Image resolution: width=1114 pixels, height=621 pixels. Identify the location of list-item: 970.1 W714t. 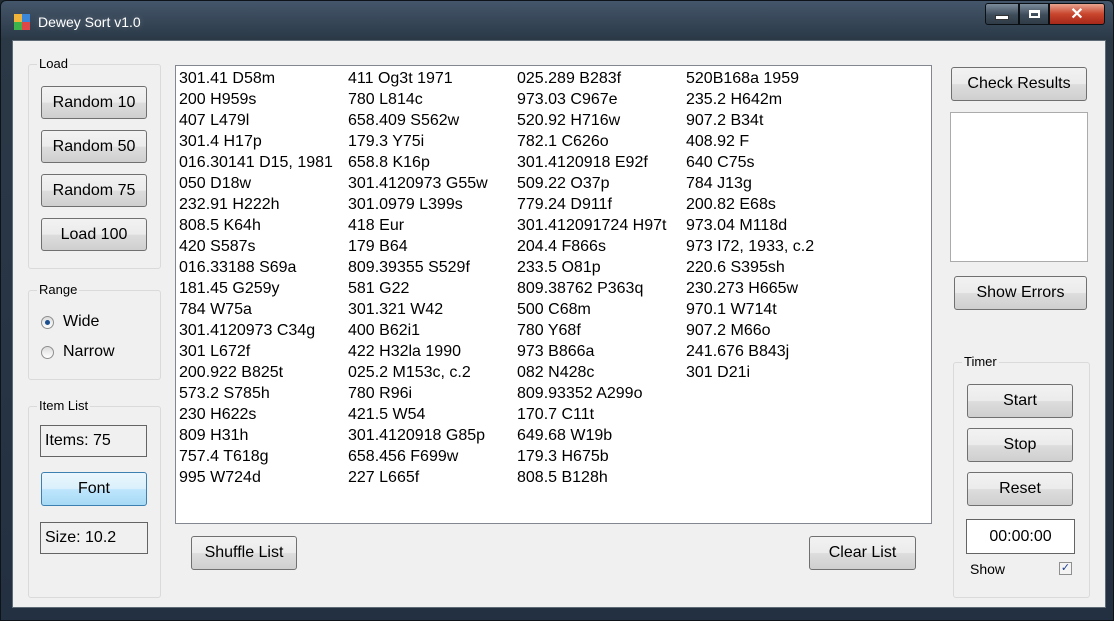
(750, 309).